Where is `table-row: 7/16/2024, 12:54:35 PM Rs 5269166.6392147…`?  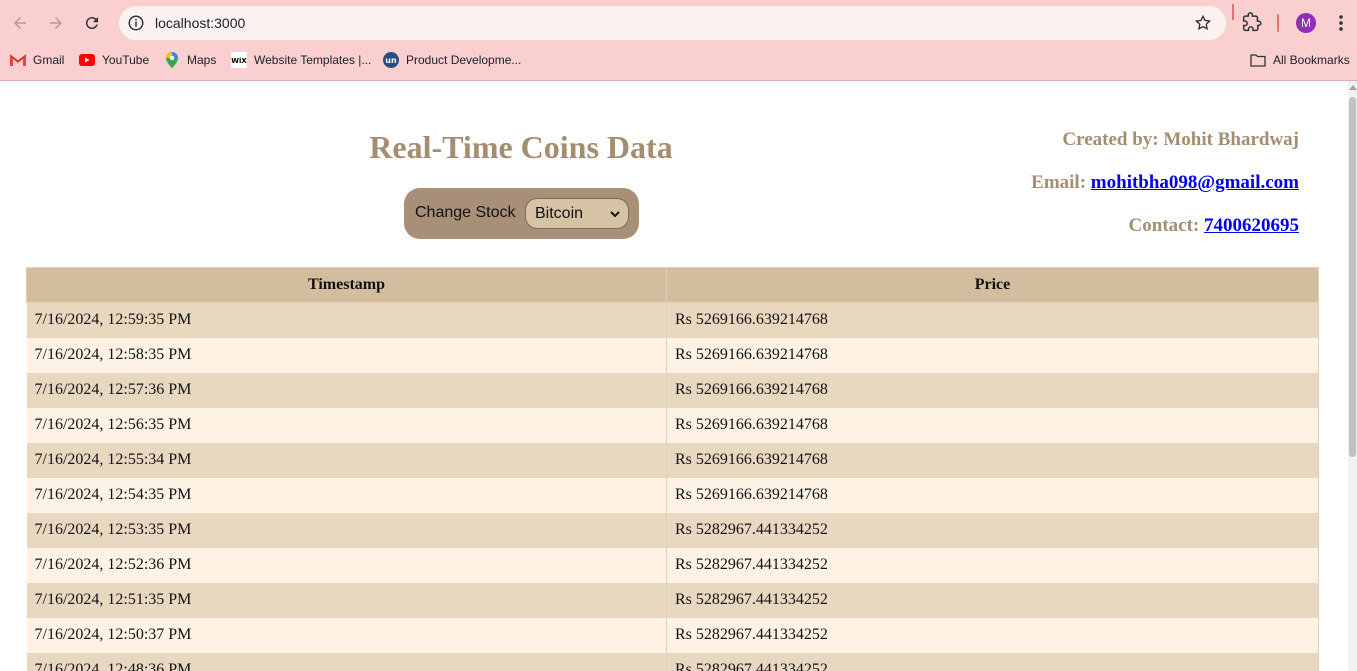
table-row: 7/16/2024, 12:54:35 PM Rs 5269166.6392147… is located at coordinates (672, 495).